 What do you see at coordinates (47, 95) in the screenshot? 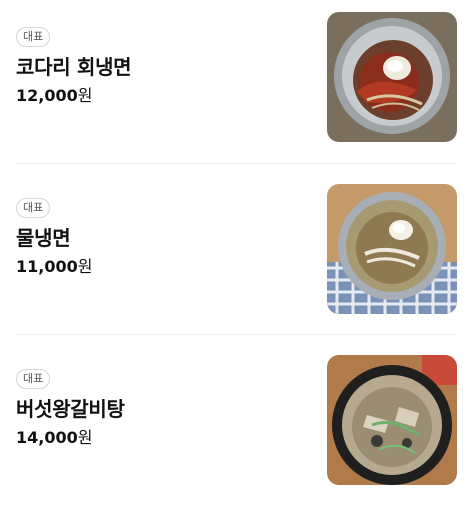
I see `price-number: 12,000` at bounding box center [47, 95].